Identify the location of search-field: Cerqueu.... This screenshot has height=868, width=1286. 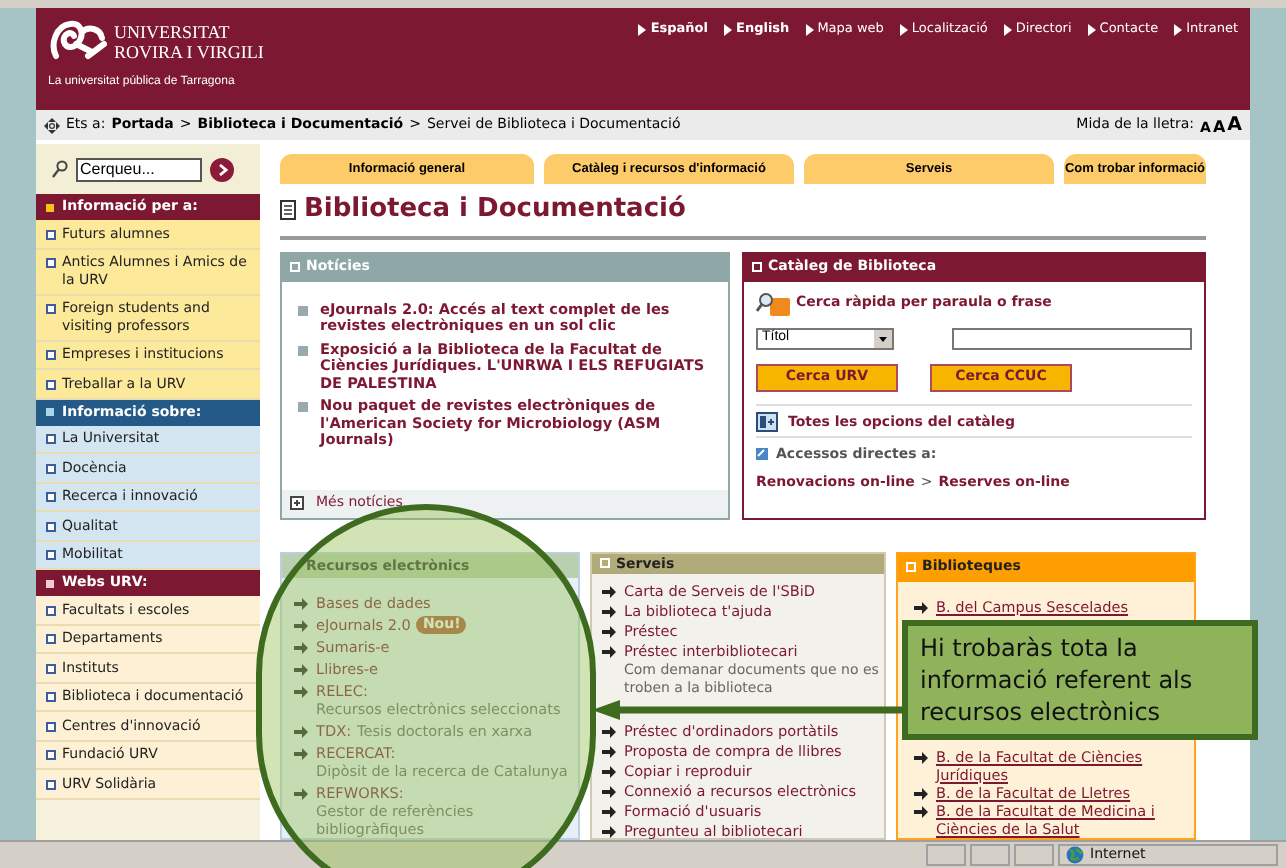
(139, 169).